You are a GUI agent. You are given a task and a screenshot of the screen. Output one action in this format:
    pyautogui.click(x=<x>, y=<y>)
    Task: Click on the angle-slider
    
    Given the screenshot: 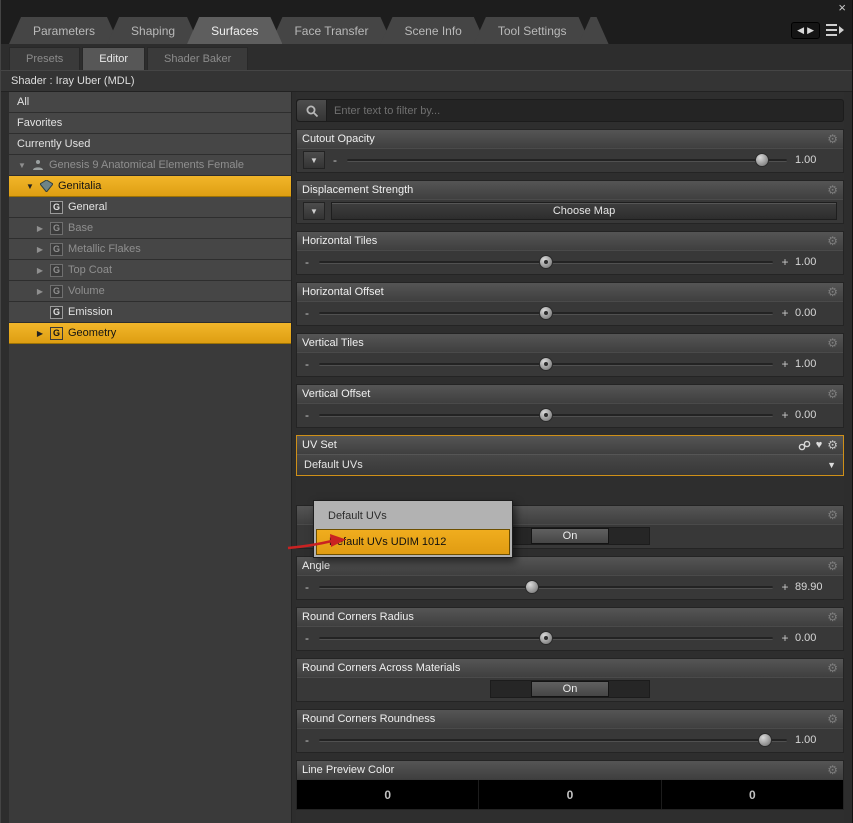 What is the action you would take?
    pyautogui.click(x=546, y=587)
    